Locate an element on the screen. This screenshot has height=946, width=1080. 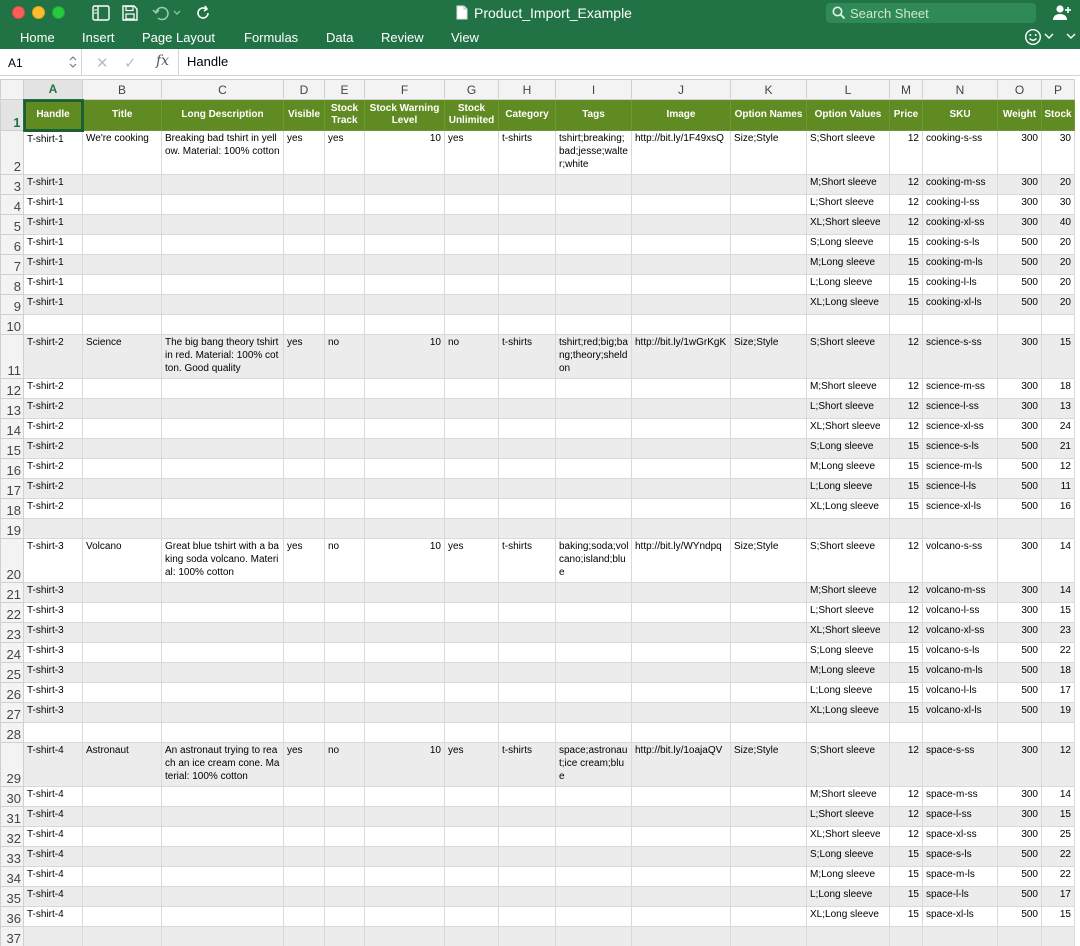
row-header: 12 is located at coordinates (12, 388).